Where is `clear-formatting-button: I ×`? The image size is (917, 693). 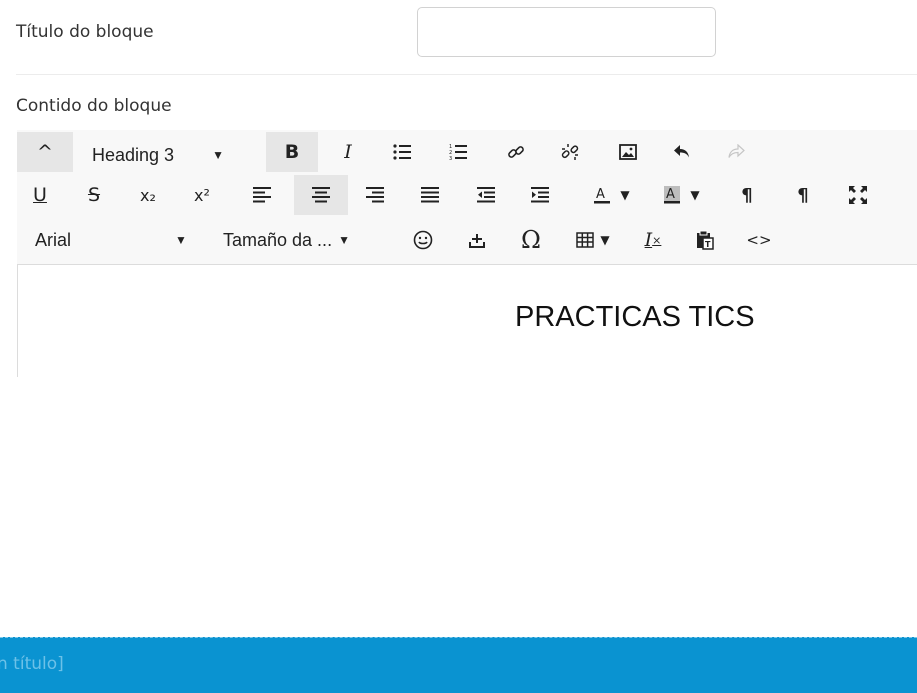
clear-formatting-button: I × is located at coordinates (653, 240).